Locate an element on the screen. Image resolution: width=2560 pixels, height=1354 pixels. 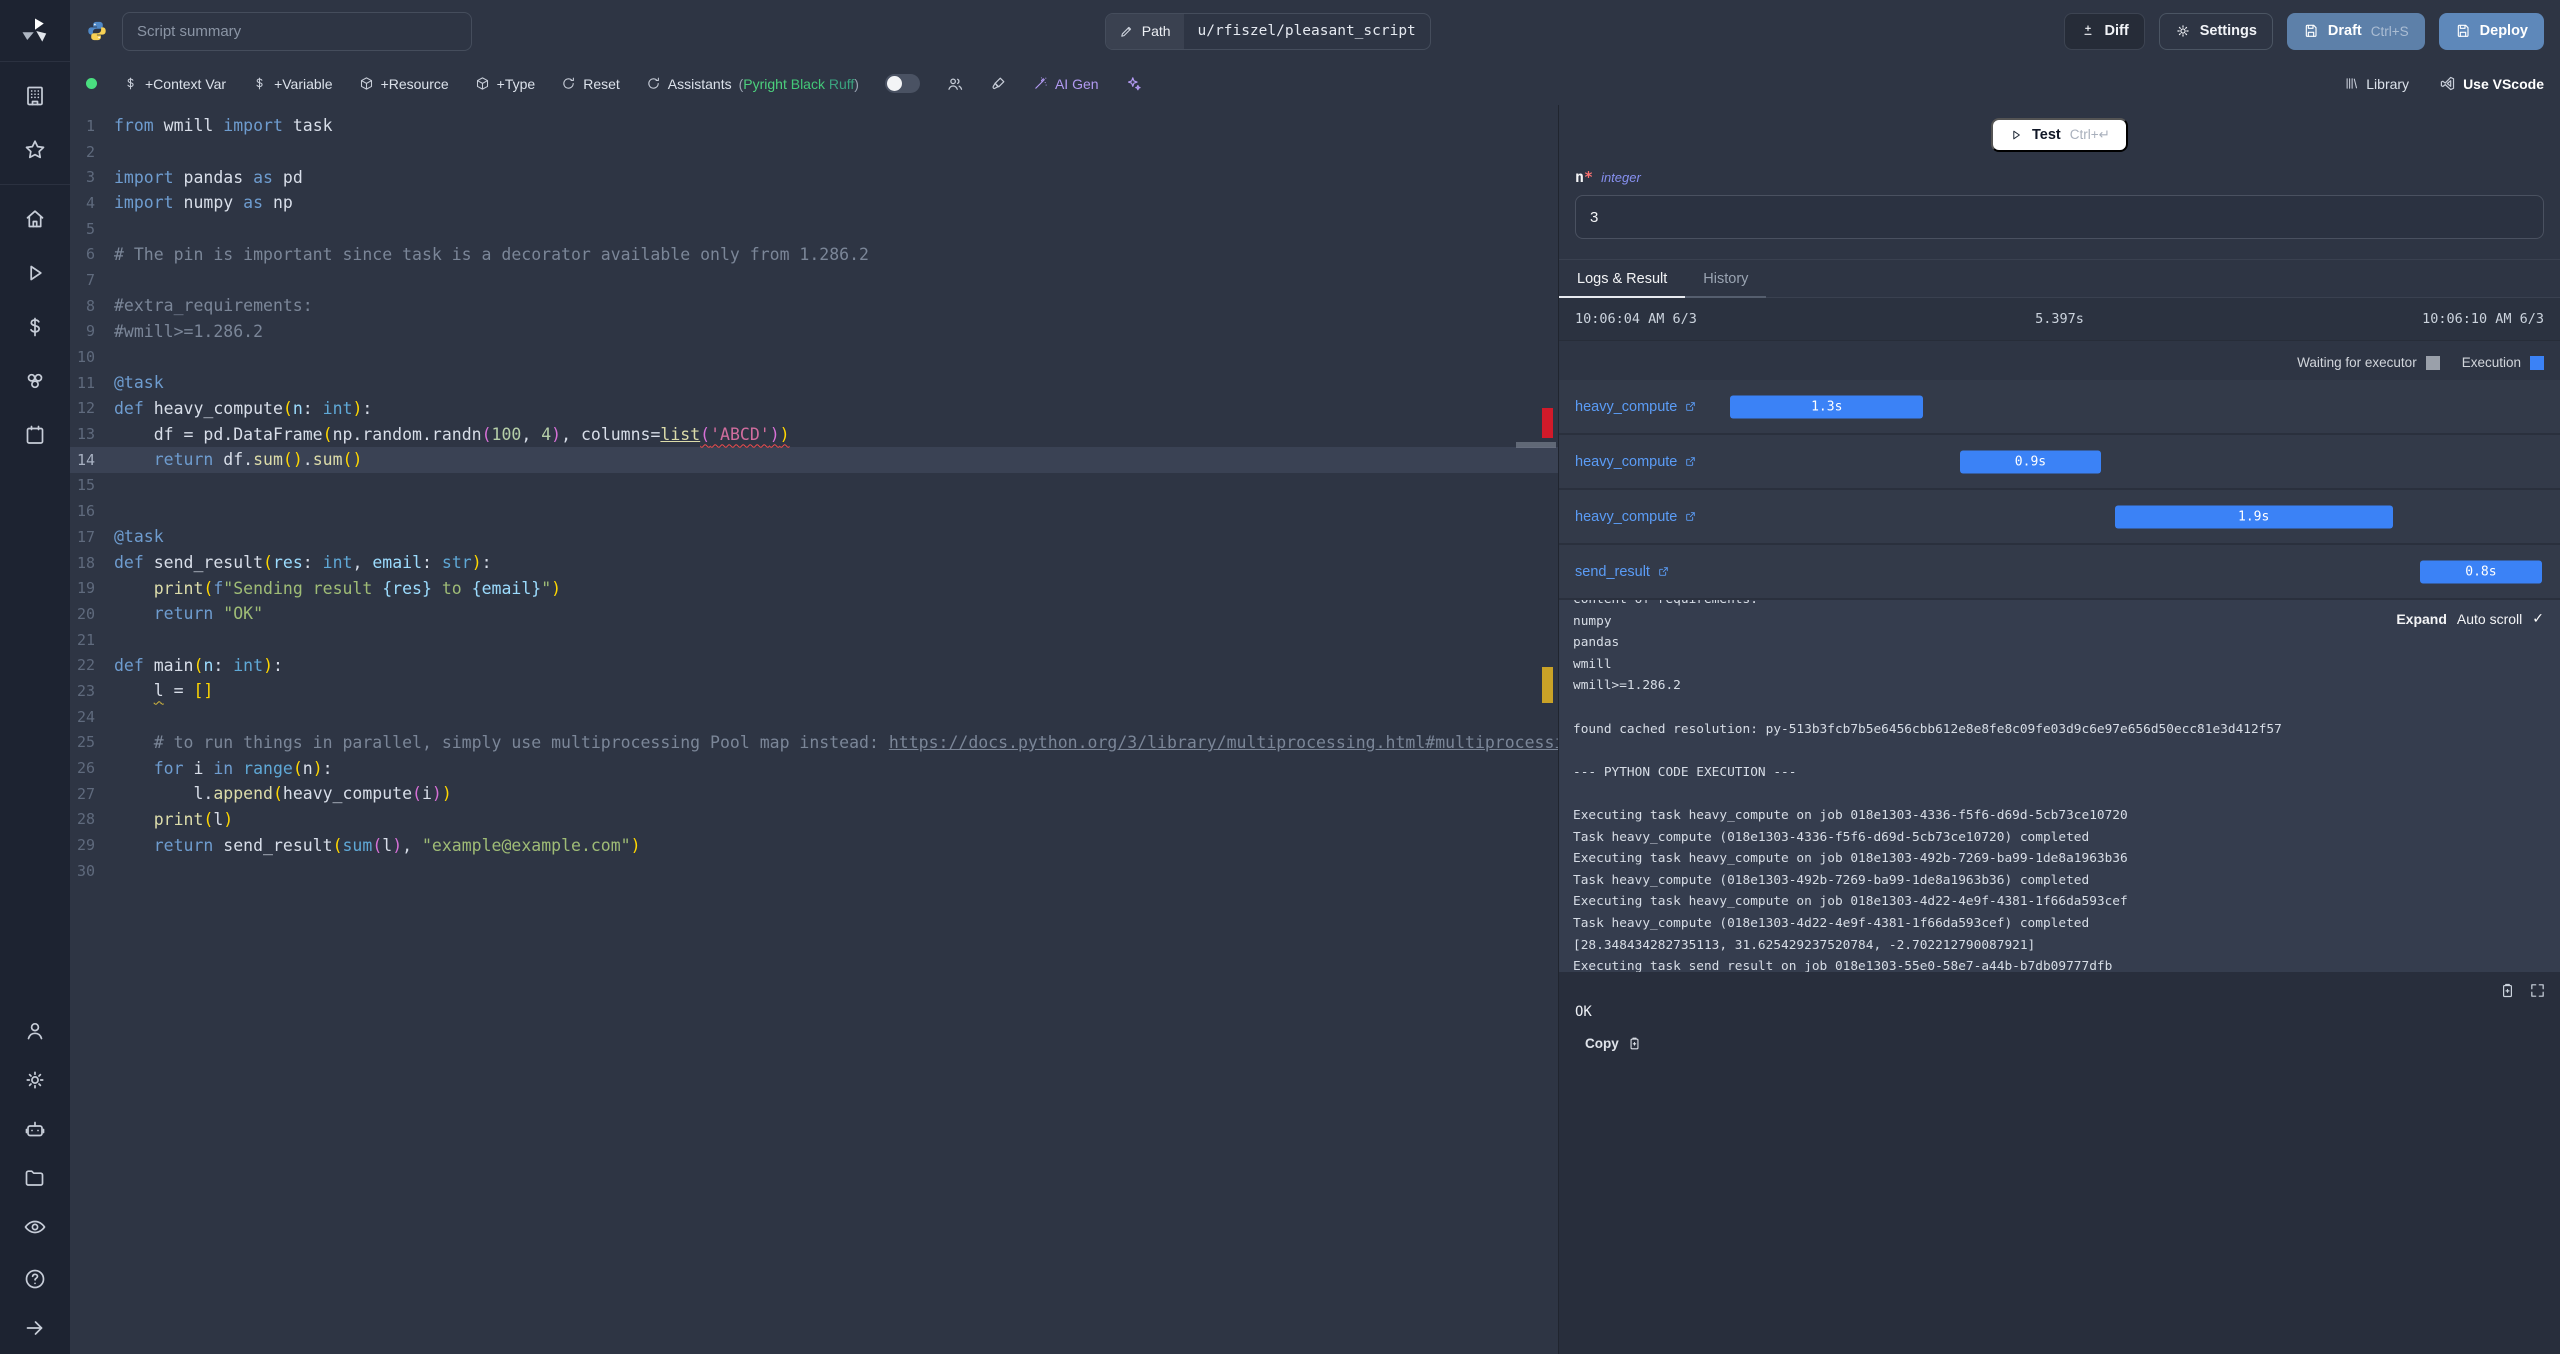
code-line: 7 is located at coordinates (814, 280).